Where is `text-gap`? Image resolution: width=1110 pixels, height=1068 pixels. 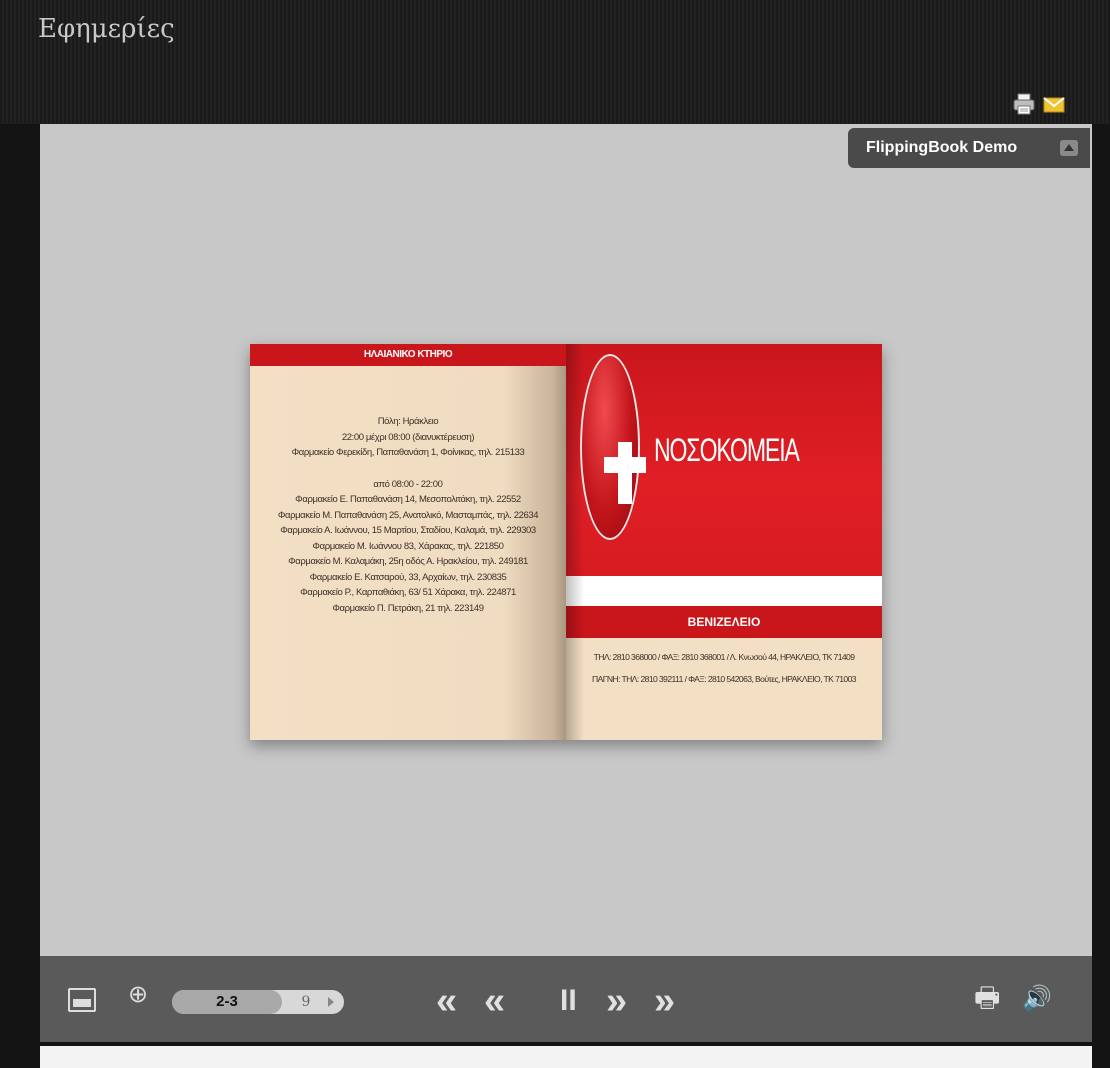
text-gap is located at coordinates (408, 469).